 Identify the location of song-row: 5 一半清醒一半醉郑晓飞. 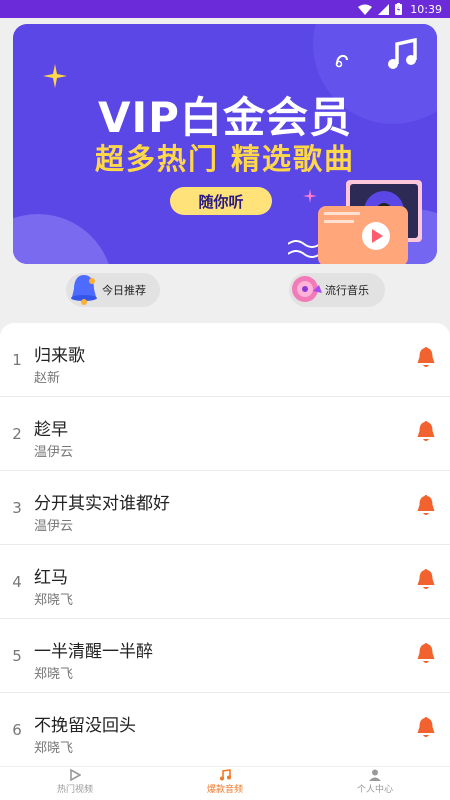
(225, 656).